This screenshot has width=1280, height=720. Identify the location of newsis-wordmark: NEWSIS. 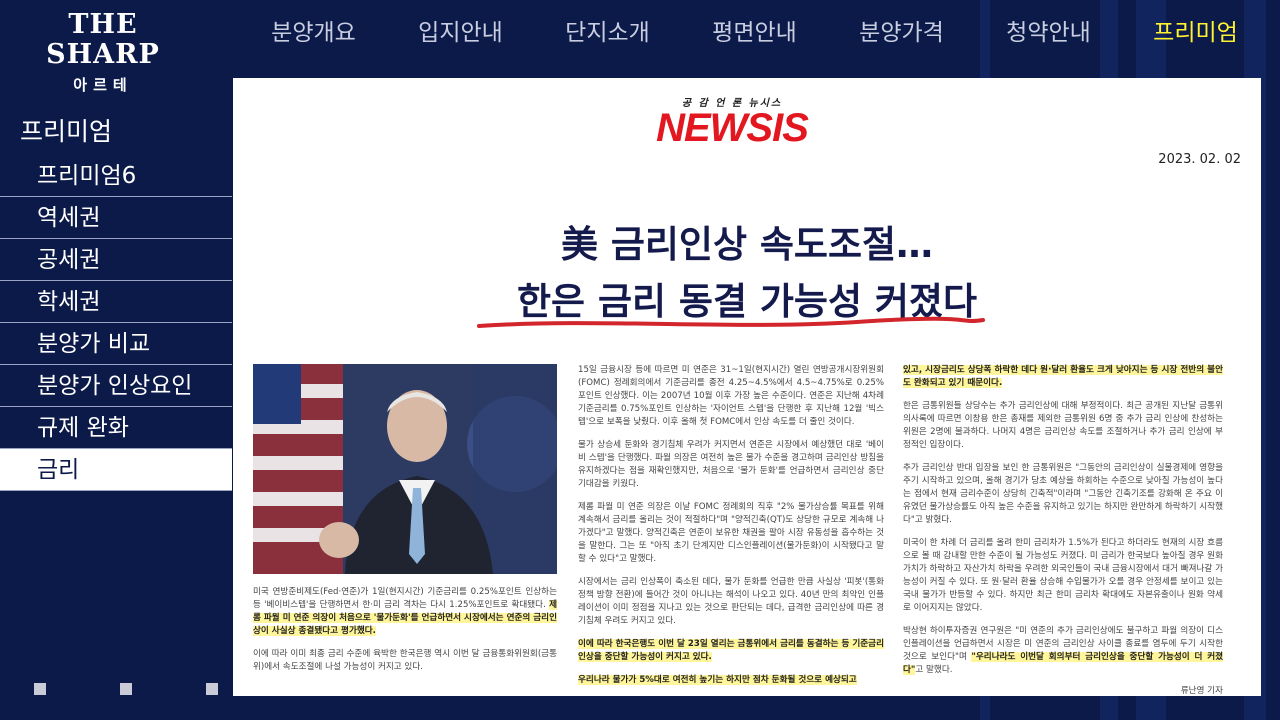
(732, 128).